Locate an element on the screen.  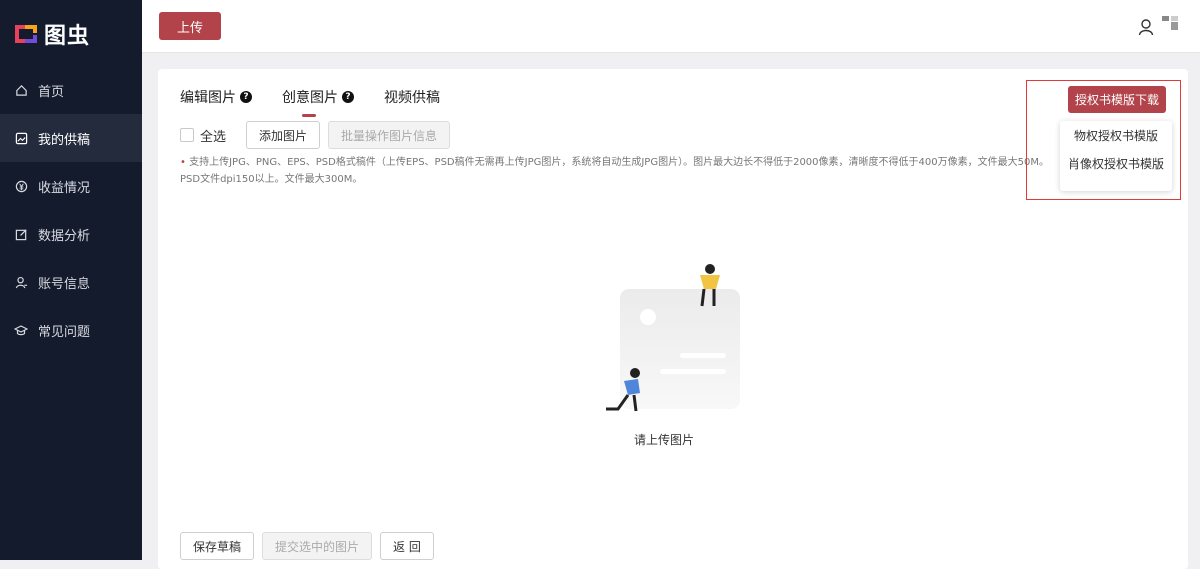
checkbox-box is located at coordinates (187, 135).